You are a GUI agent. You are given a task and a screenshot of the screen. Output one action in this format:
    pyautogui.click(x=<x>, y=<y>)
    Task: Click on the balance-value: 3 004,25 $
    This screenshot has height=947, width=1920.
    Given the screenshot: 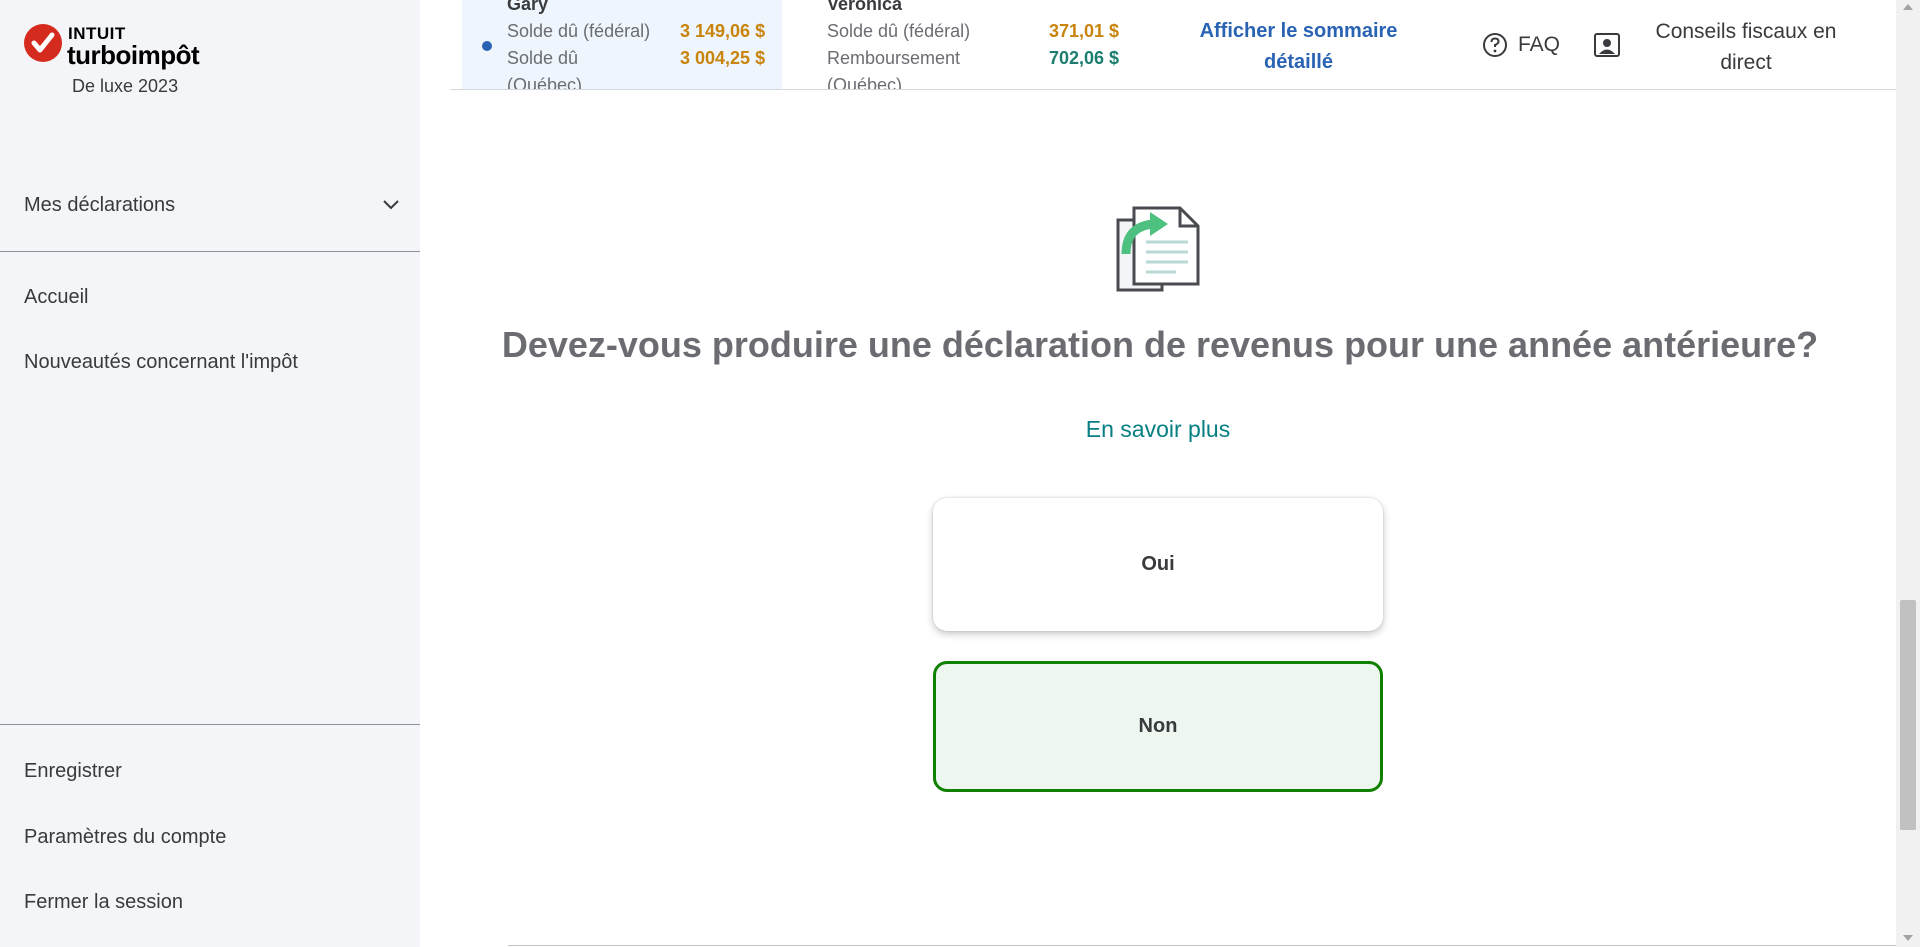 What is the action you would take?
    pyautogui.click(x=723, y=58)
    